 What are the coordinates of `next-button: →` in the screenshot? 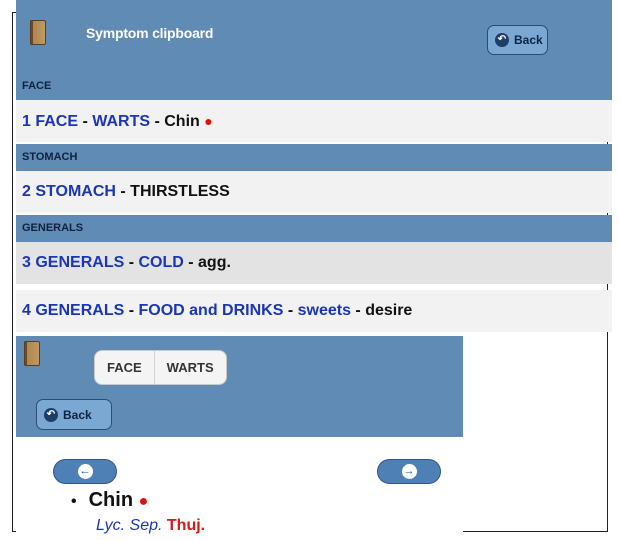 It's located at (409, 471).